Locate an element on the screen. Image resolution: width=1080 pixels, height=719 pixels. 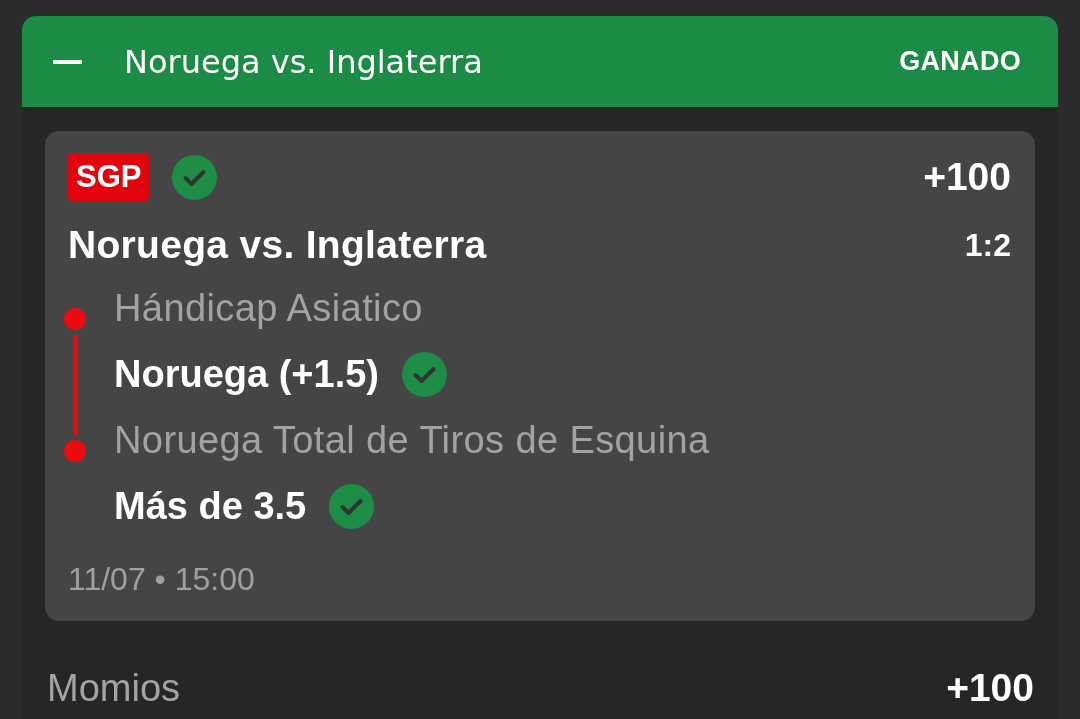
header-title: Noruega vs. Inglaterra is located at coordinates (303, 61).